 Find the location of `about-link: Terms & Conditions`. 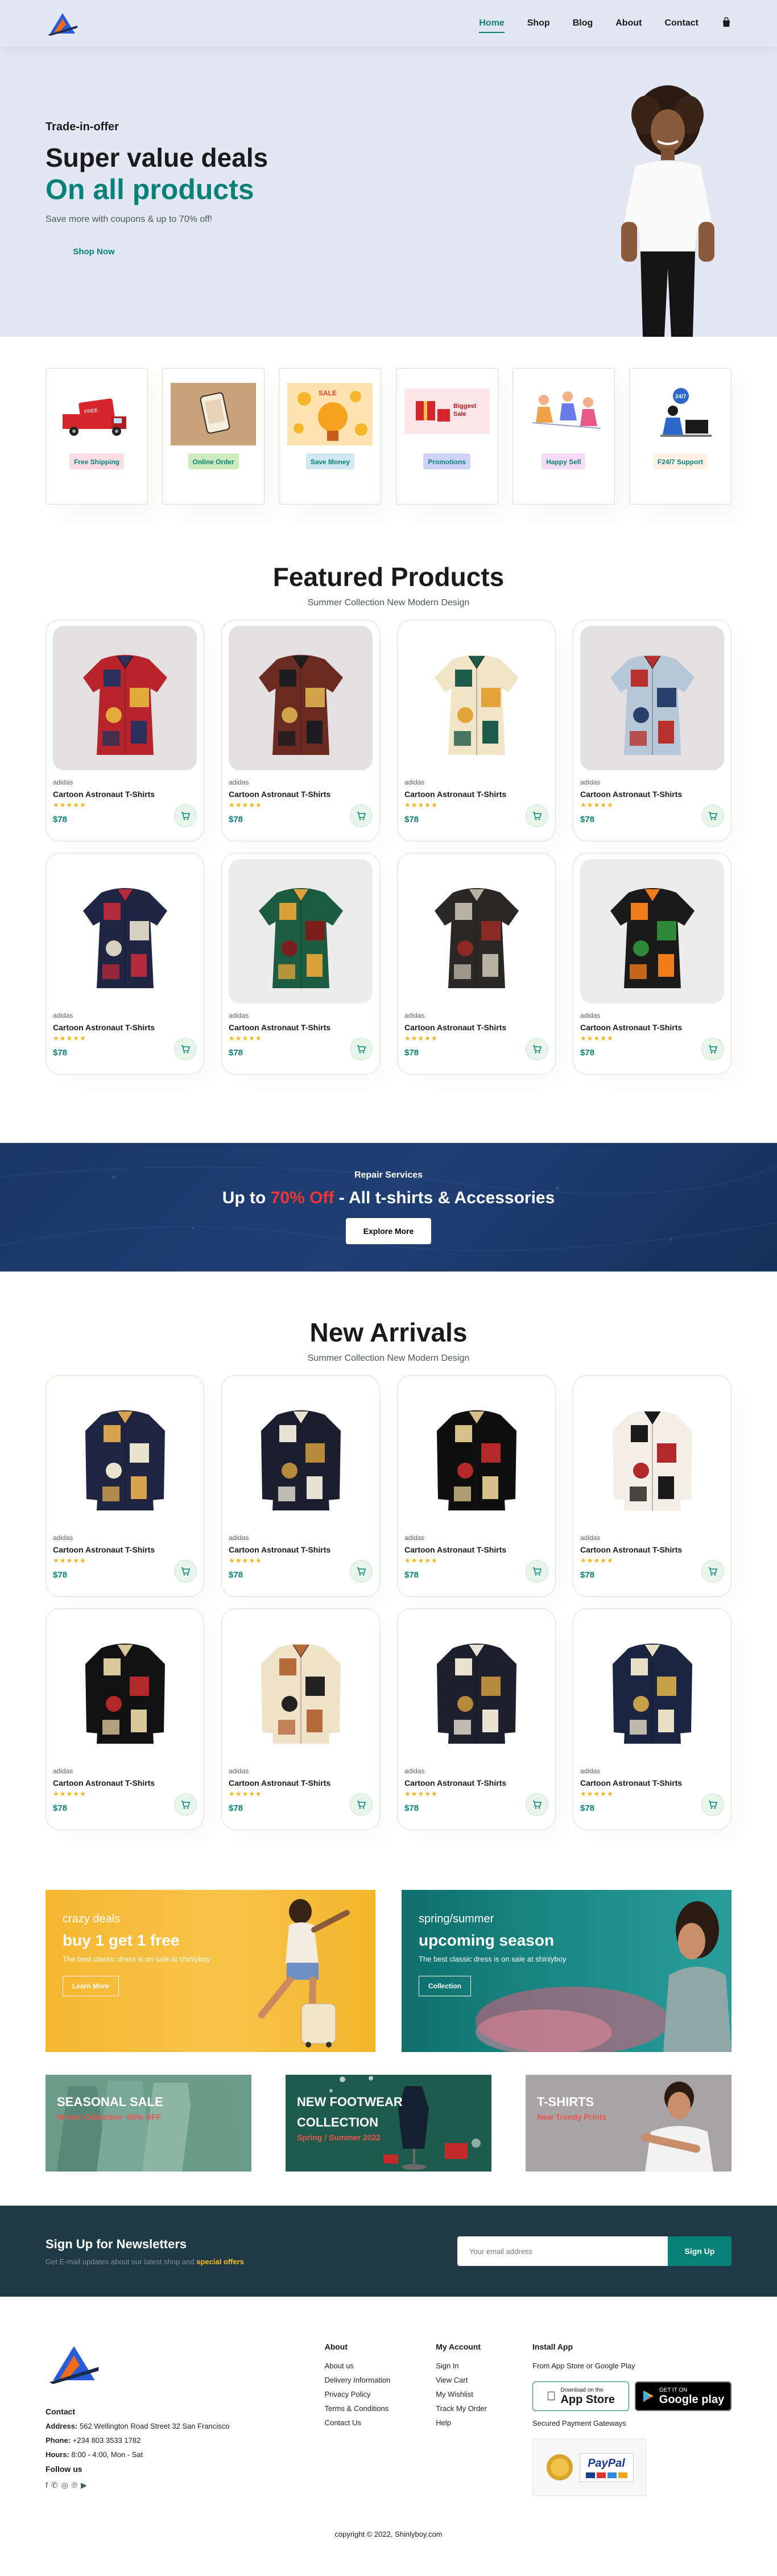

about-link: Terms & Conditions is located at coordinates (358, 2409).